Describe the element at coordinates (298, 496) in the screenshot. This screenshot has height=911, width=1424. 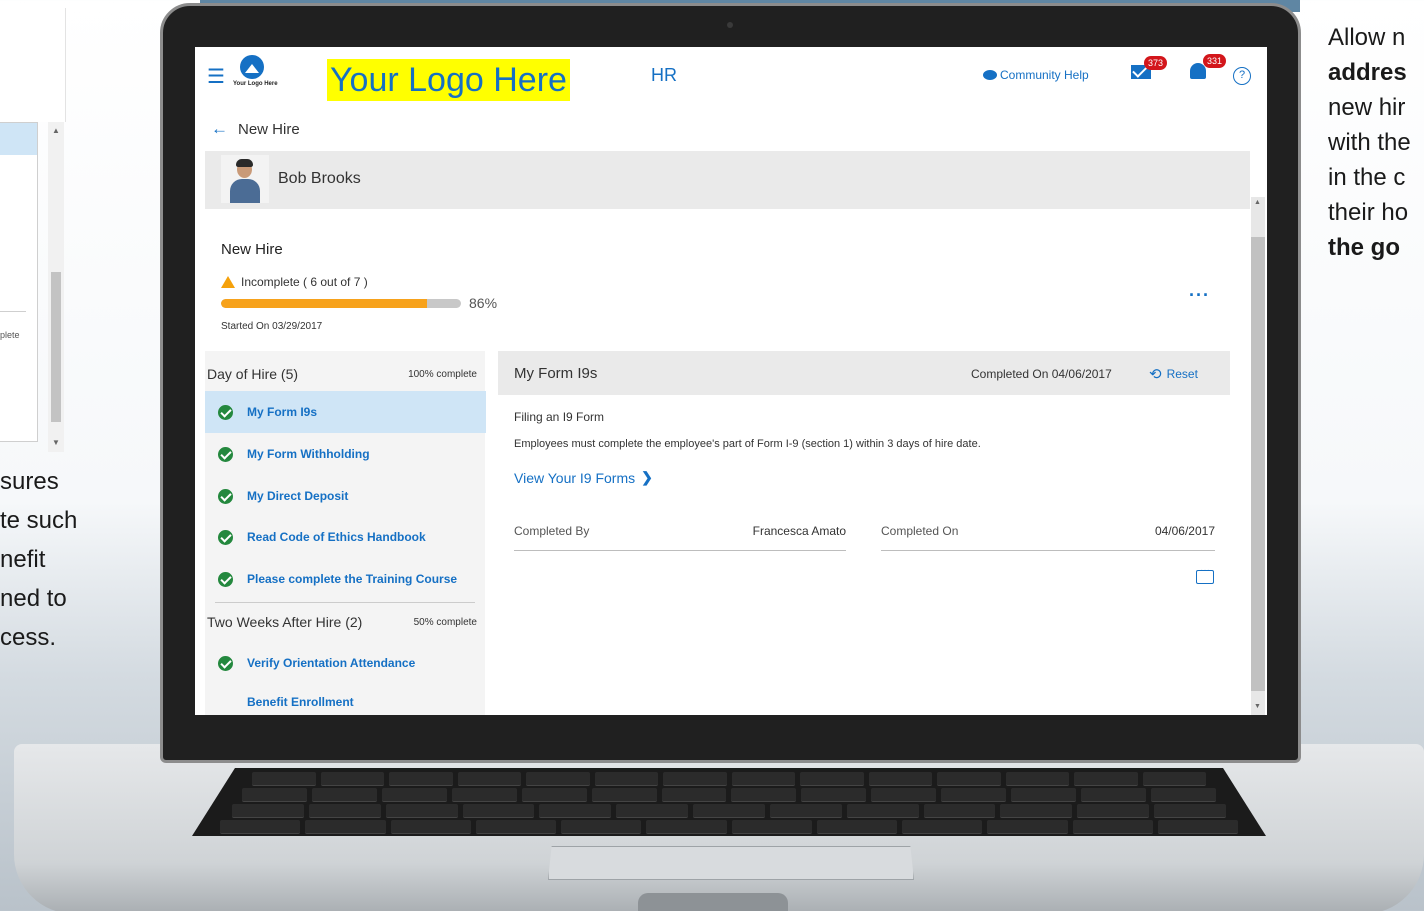
I see `task-label: My Direct Deposit` at that location.